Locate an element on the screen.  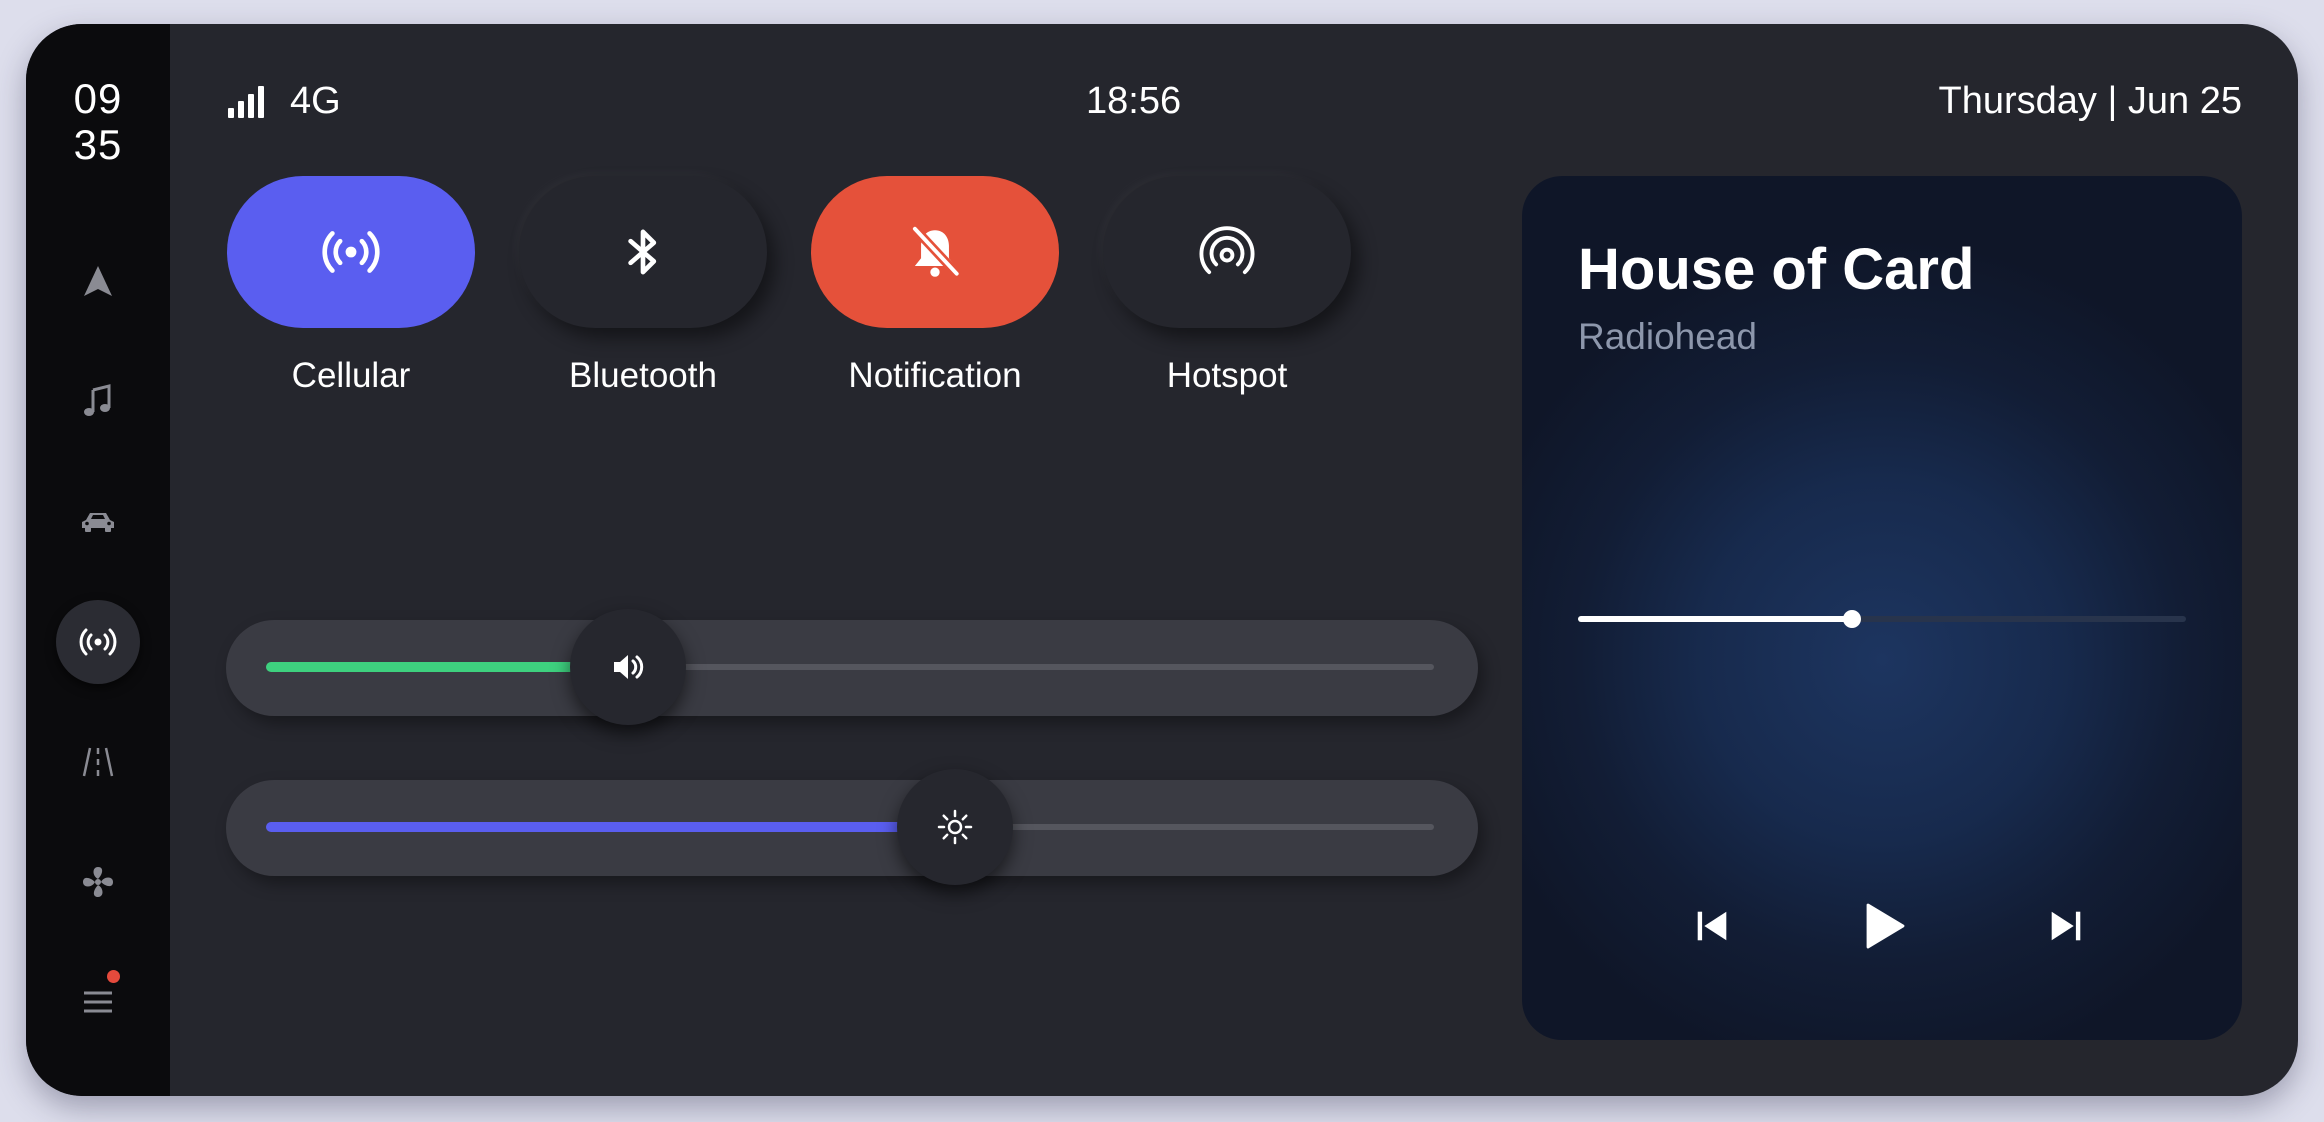
sidebar-item-navigation is located at coordinates (98, 282).